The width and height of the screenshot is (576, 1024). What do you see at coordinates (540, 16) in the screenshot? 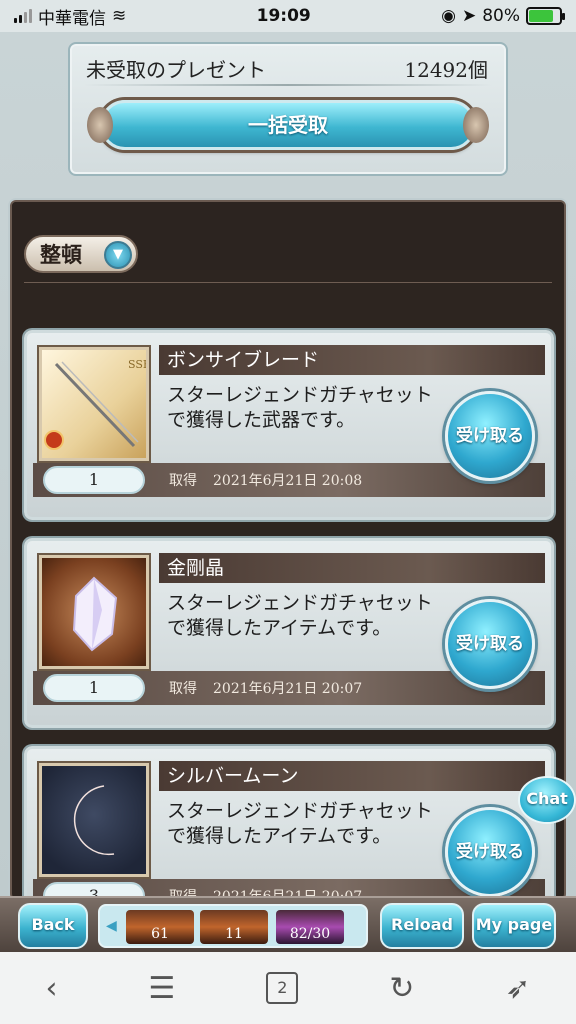
I see `battery-fill` at bounding box center [540, 16].